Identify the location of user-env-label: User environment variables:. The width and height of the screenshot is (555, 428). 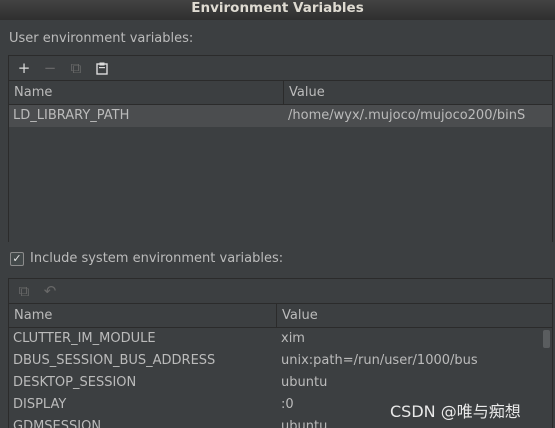
(101, 38).